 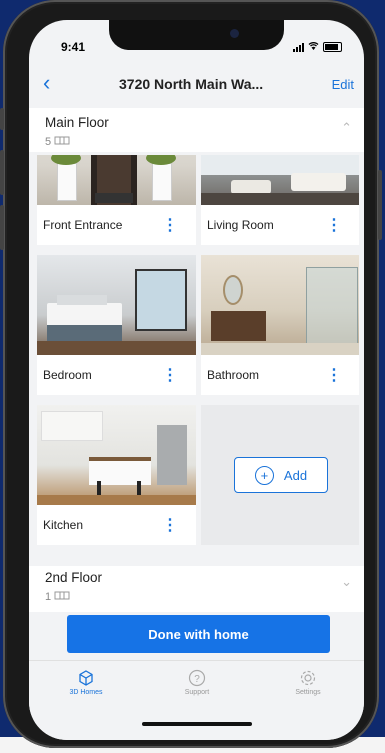 I want to click on add-room-tile: + Add, so click(x=280, y=475).